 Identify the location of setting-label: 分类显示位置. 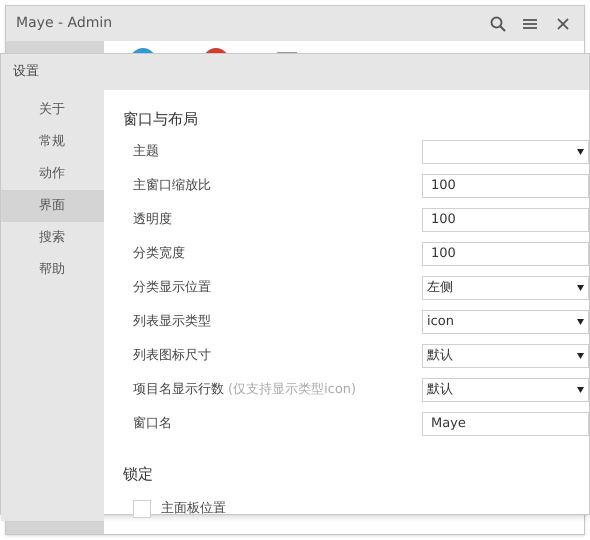
(172, 287).